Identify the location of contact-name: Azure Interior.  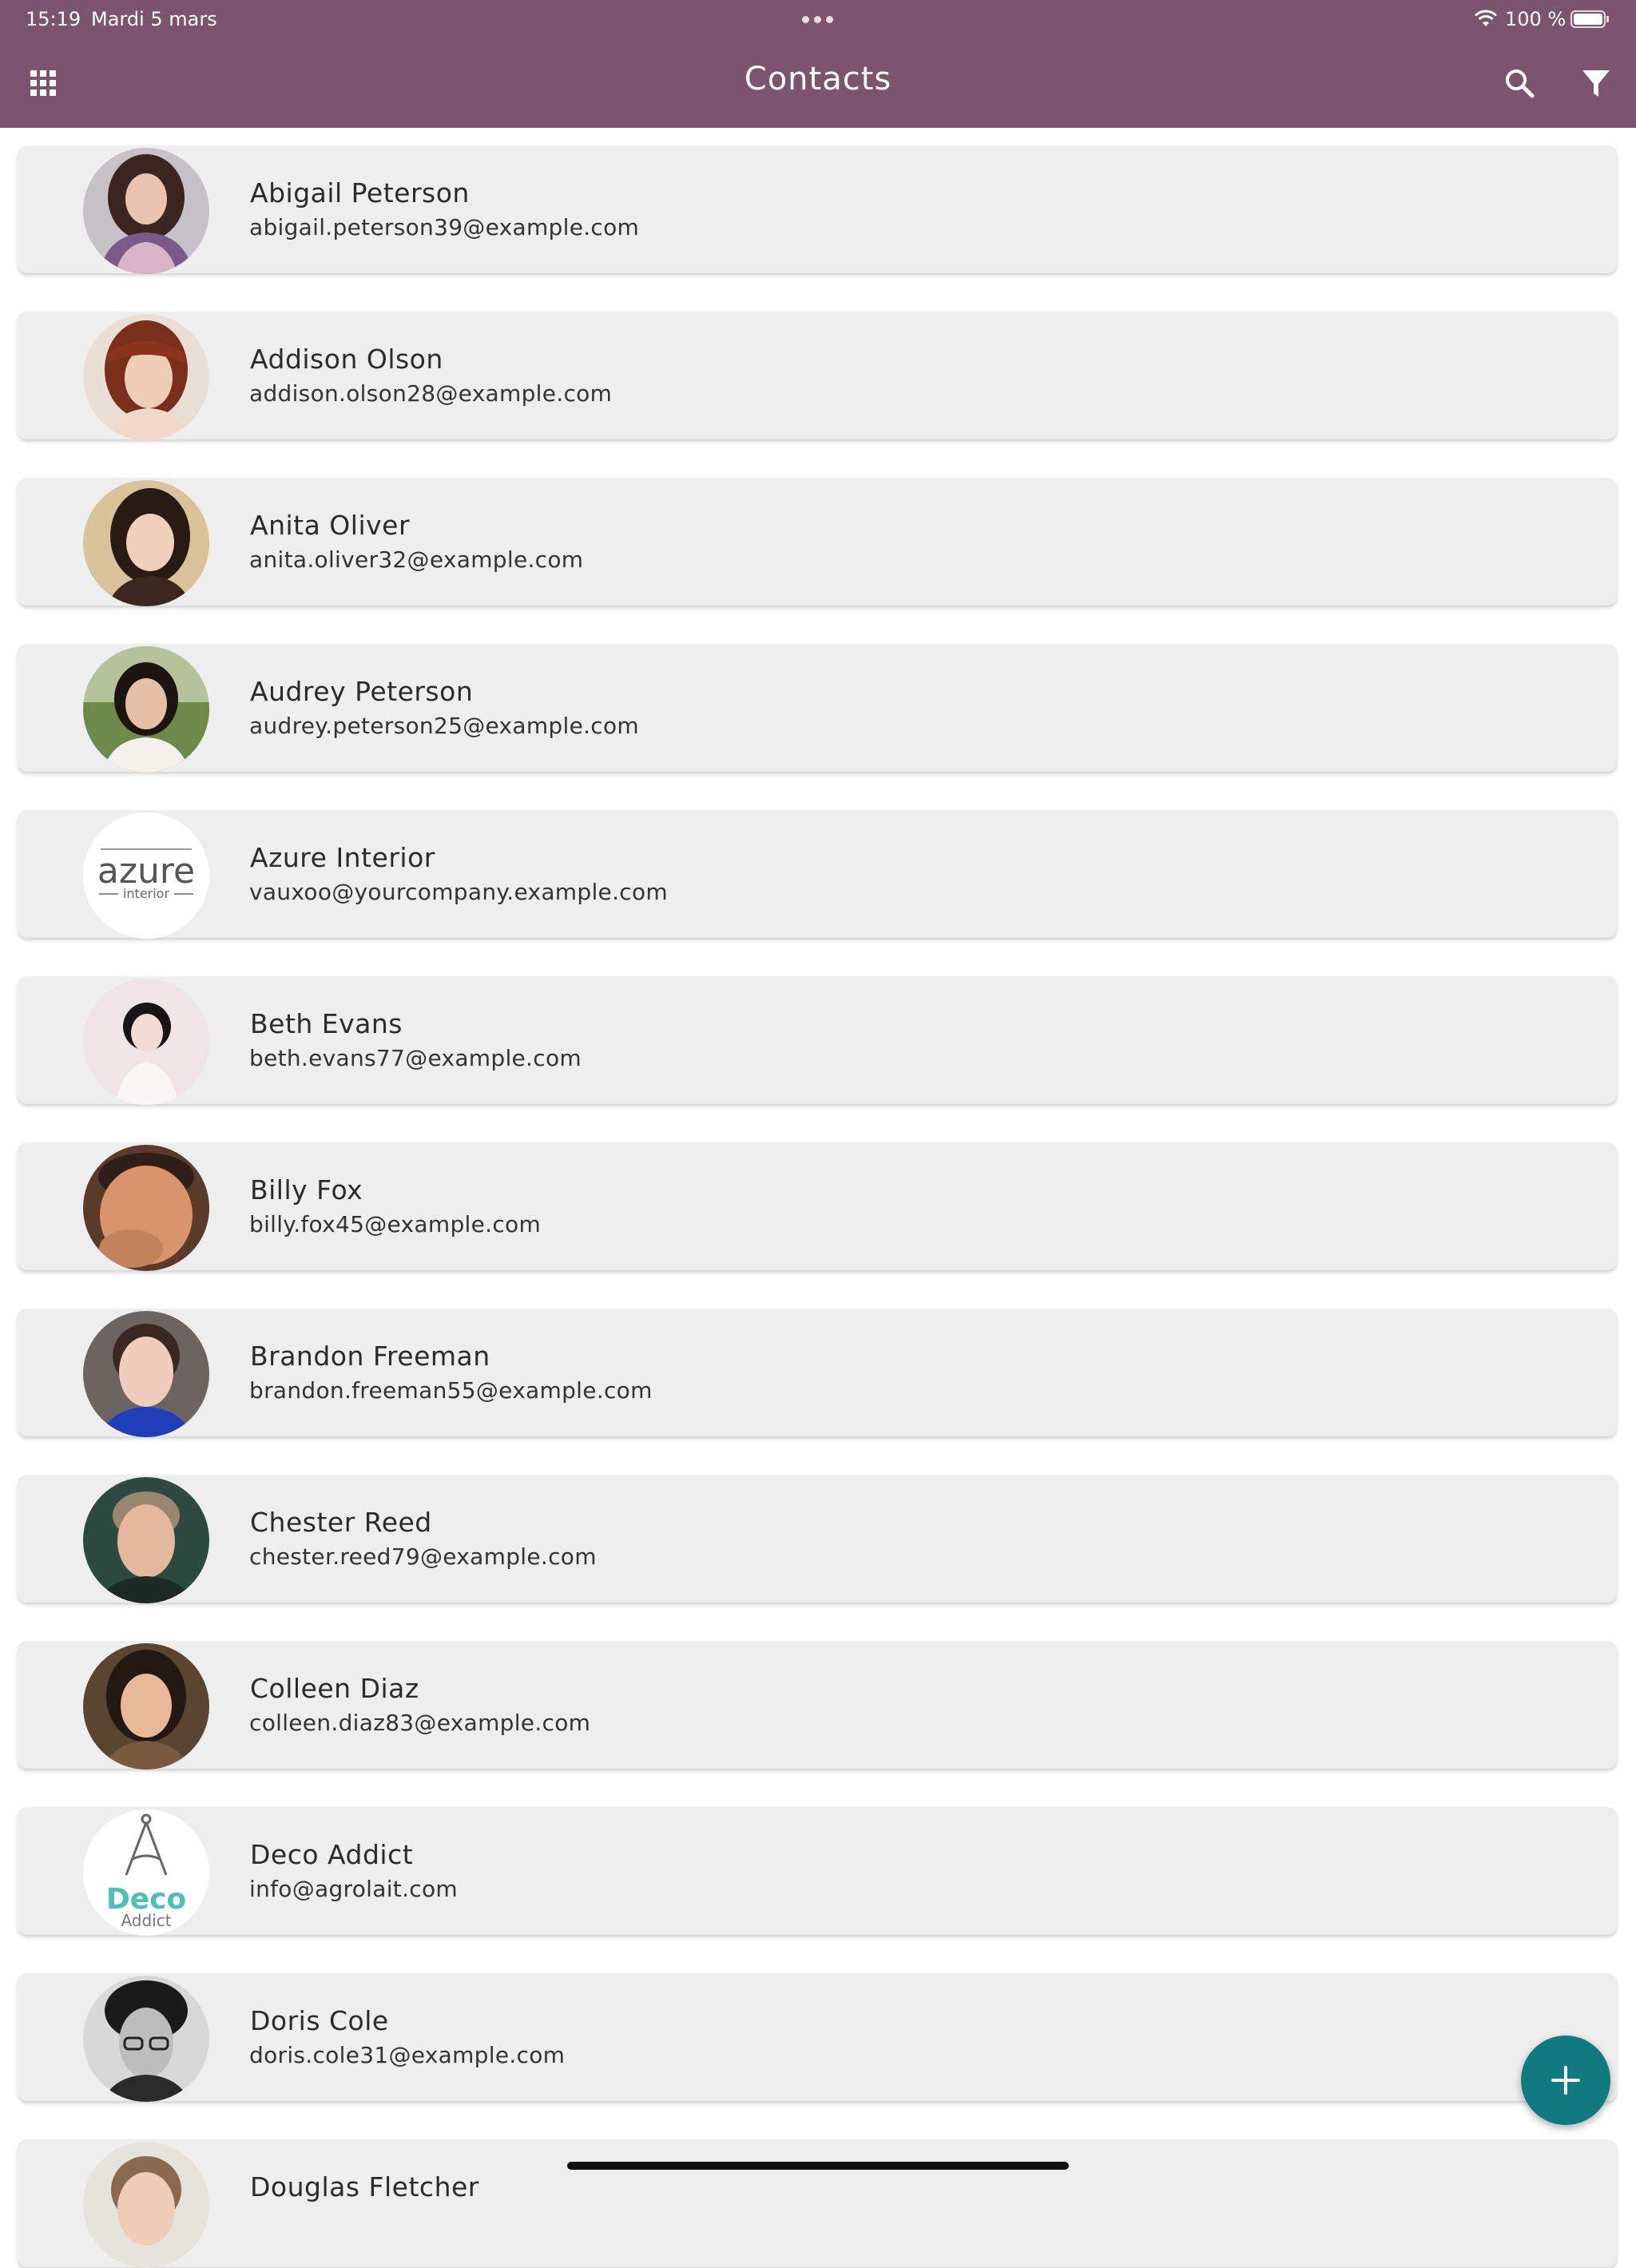
(342, 857).